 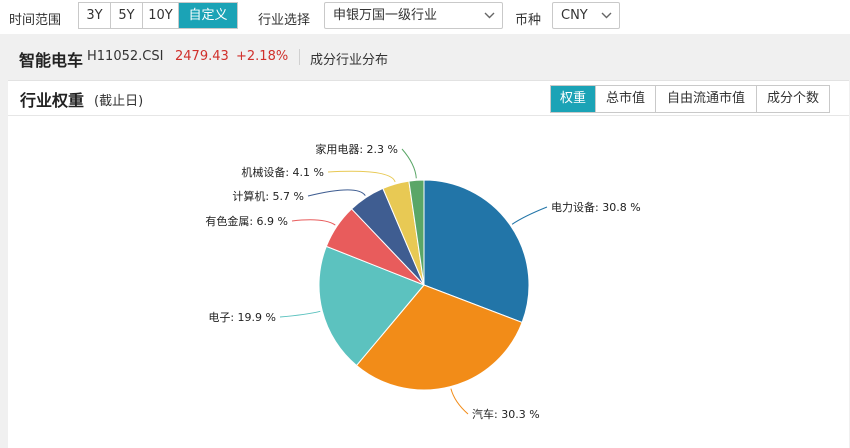 I want to click on toolbar: 时间范围 3Y 5Y 10Y 自定义 行业选择 申银万国一级行业 币种 CNY, so click(x=425, y=17).